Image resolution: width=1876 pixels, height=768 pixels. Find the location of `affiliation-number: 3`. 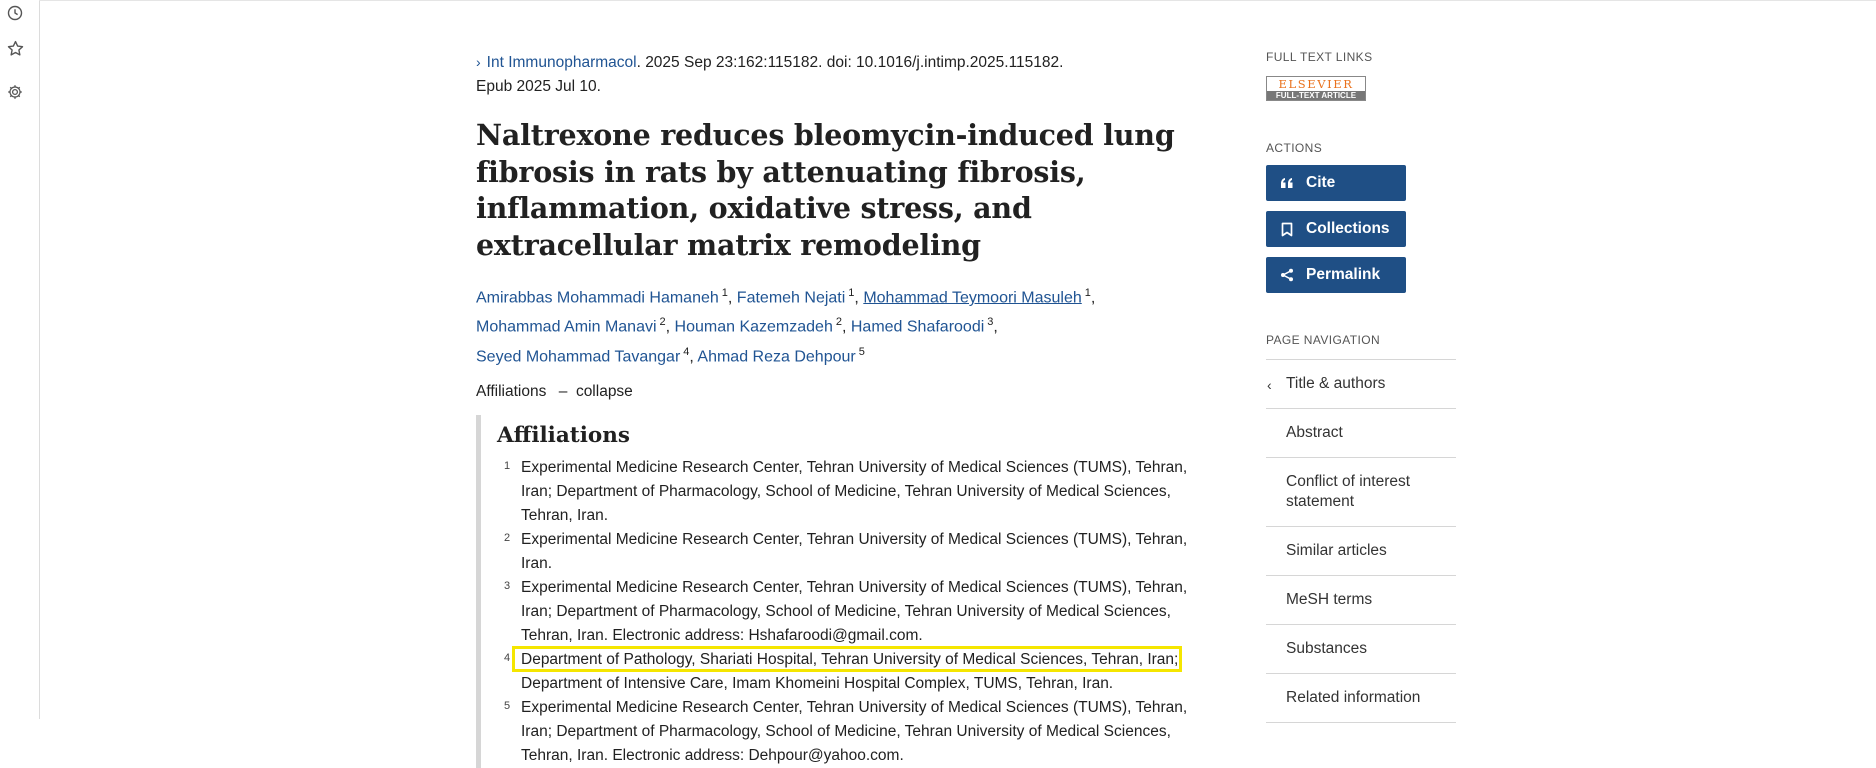

affiliation-number: 3 is located at coordinates (507, 585).